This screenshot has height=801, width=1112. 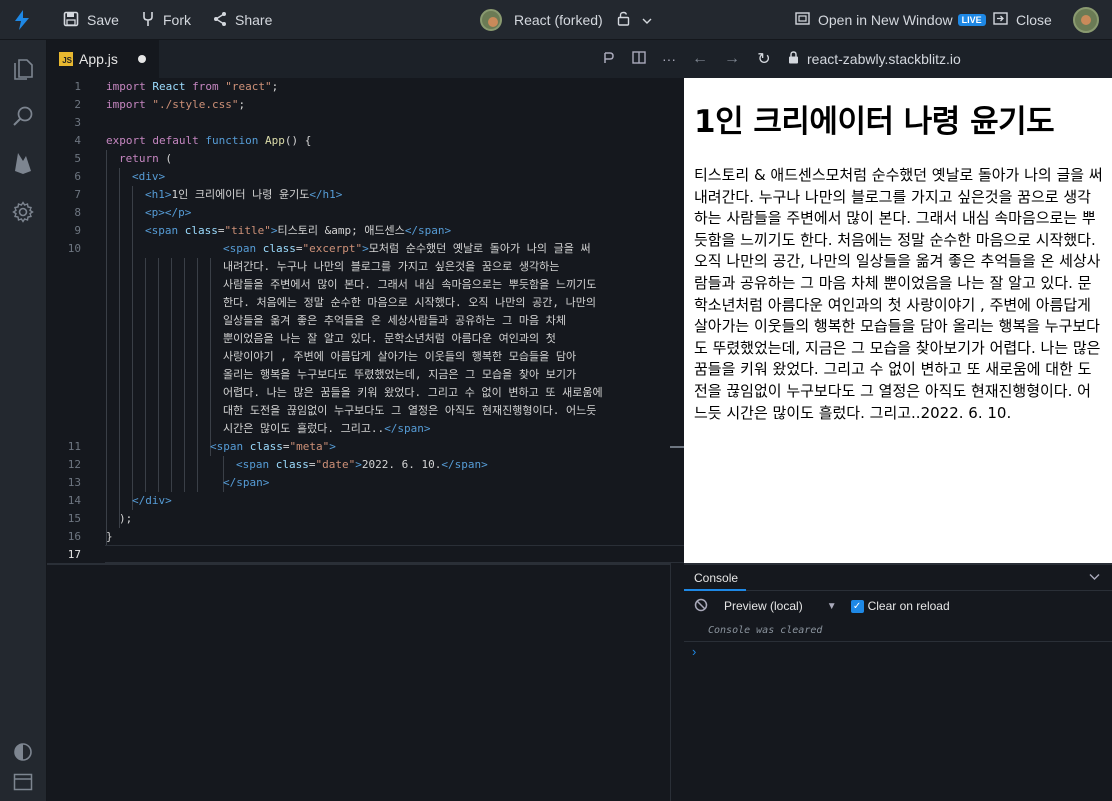 I want to click on split-editor-icon, so click(x=639, y=59).